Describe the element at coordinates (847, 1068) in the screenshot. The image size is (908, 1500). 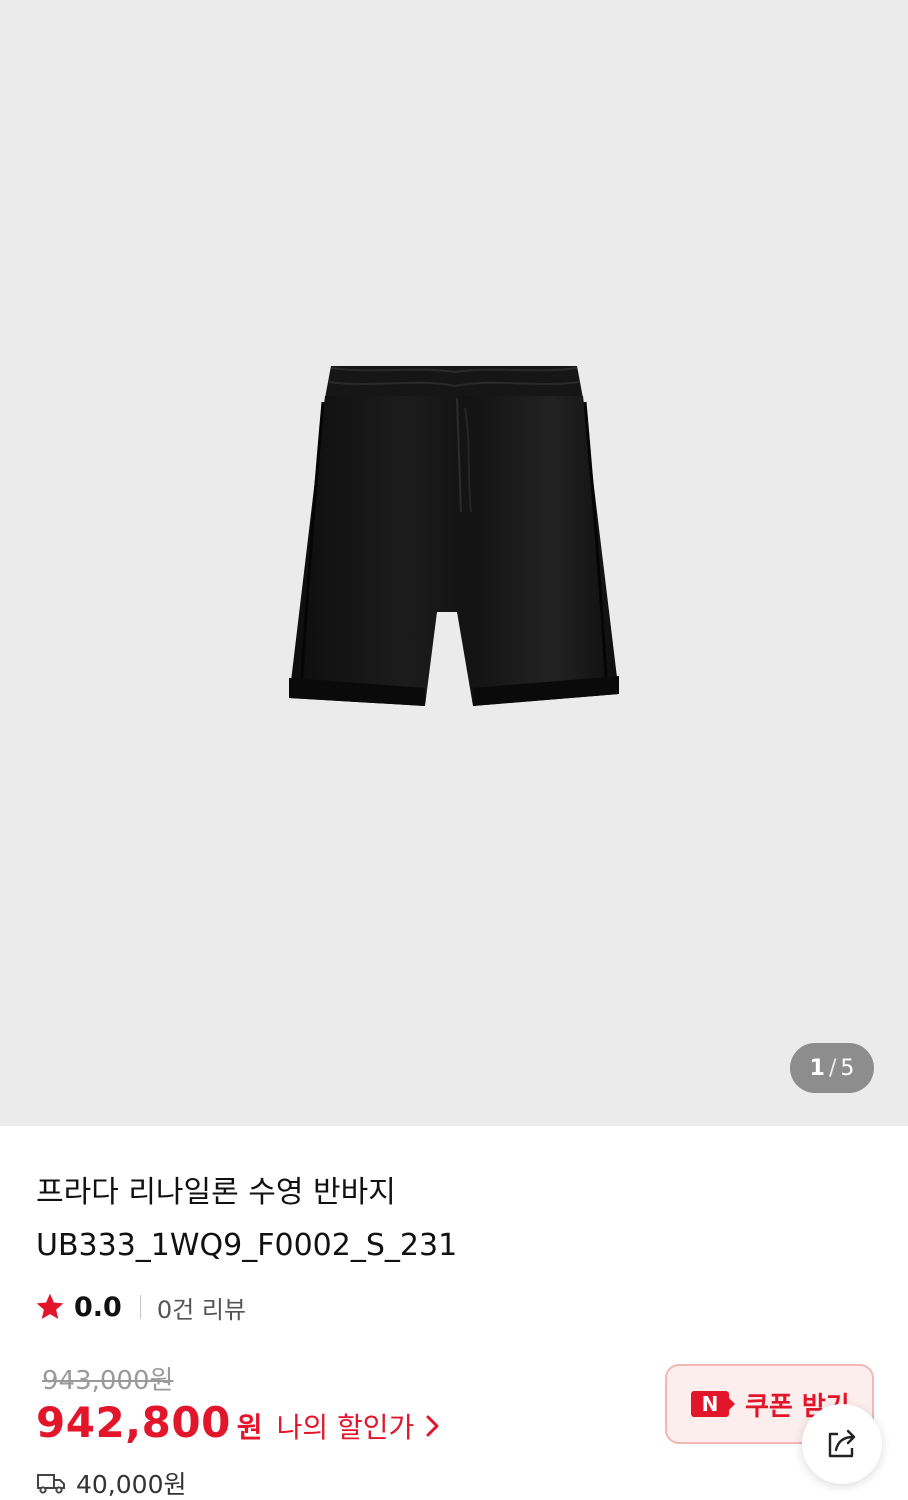
I see `total-pages: 5` at that location.